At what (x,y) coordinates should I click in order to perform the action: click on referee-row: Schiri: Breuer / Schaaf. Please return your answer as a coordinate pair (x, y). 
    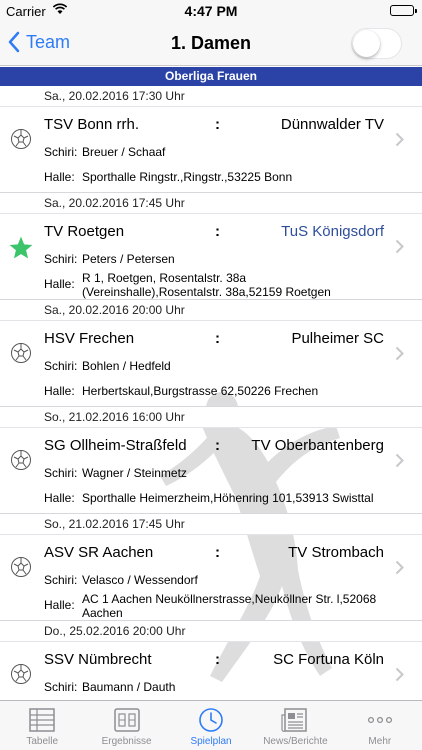
    Looking at the image, I should click on (104, 152).